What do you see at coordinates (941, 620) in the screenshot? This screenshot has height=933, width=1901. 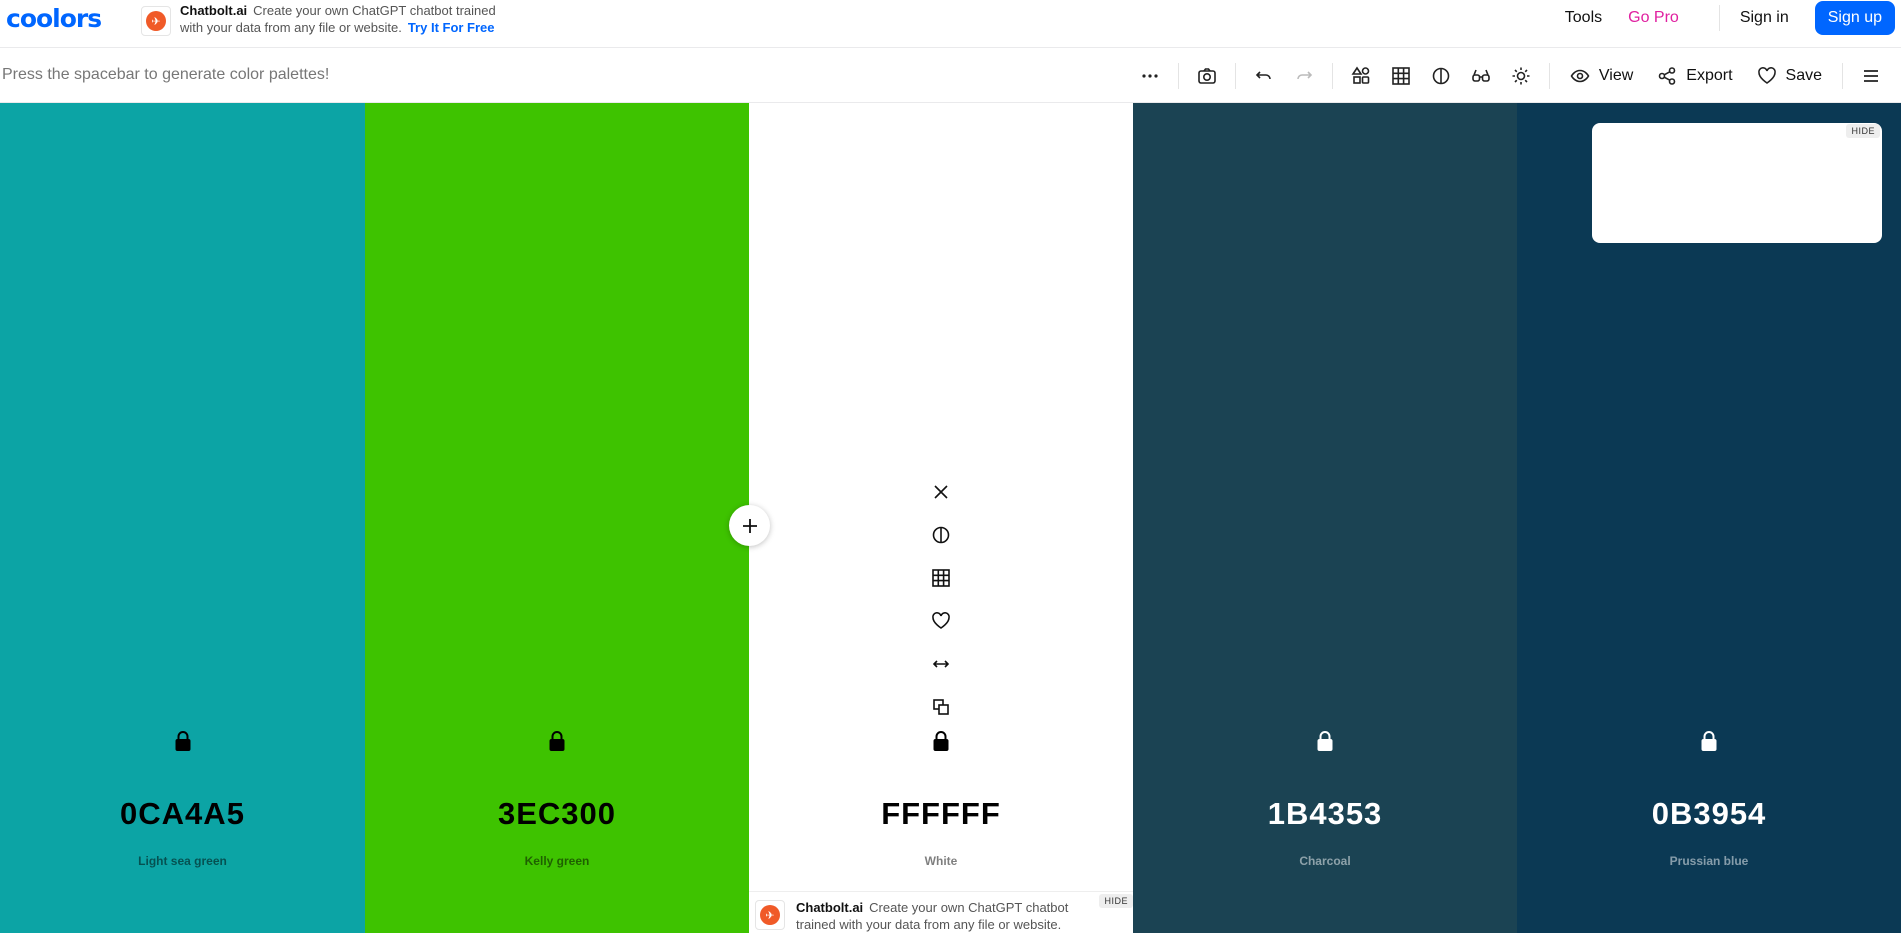 I see `favorite-heart-icon` at bounding box center [941, 620].